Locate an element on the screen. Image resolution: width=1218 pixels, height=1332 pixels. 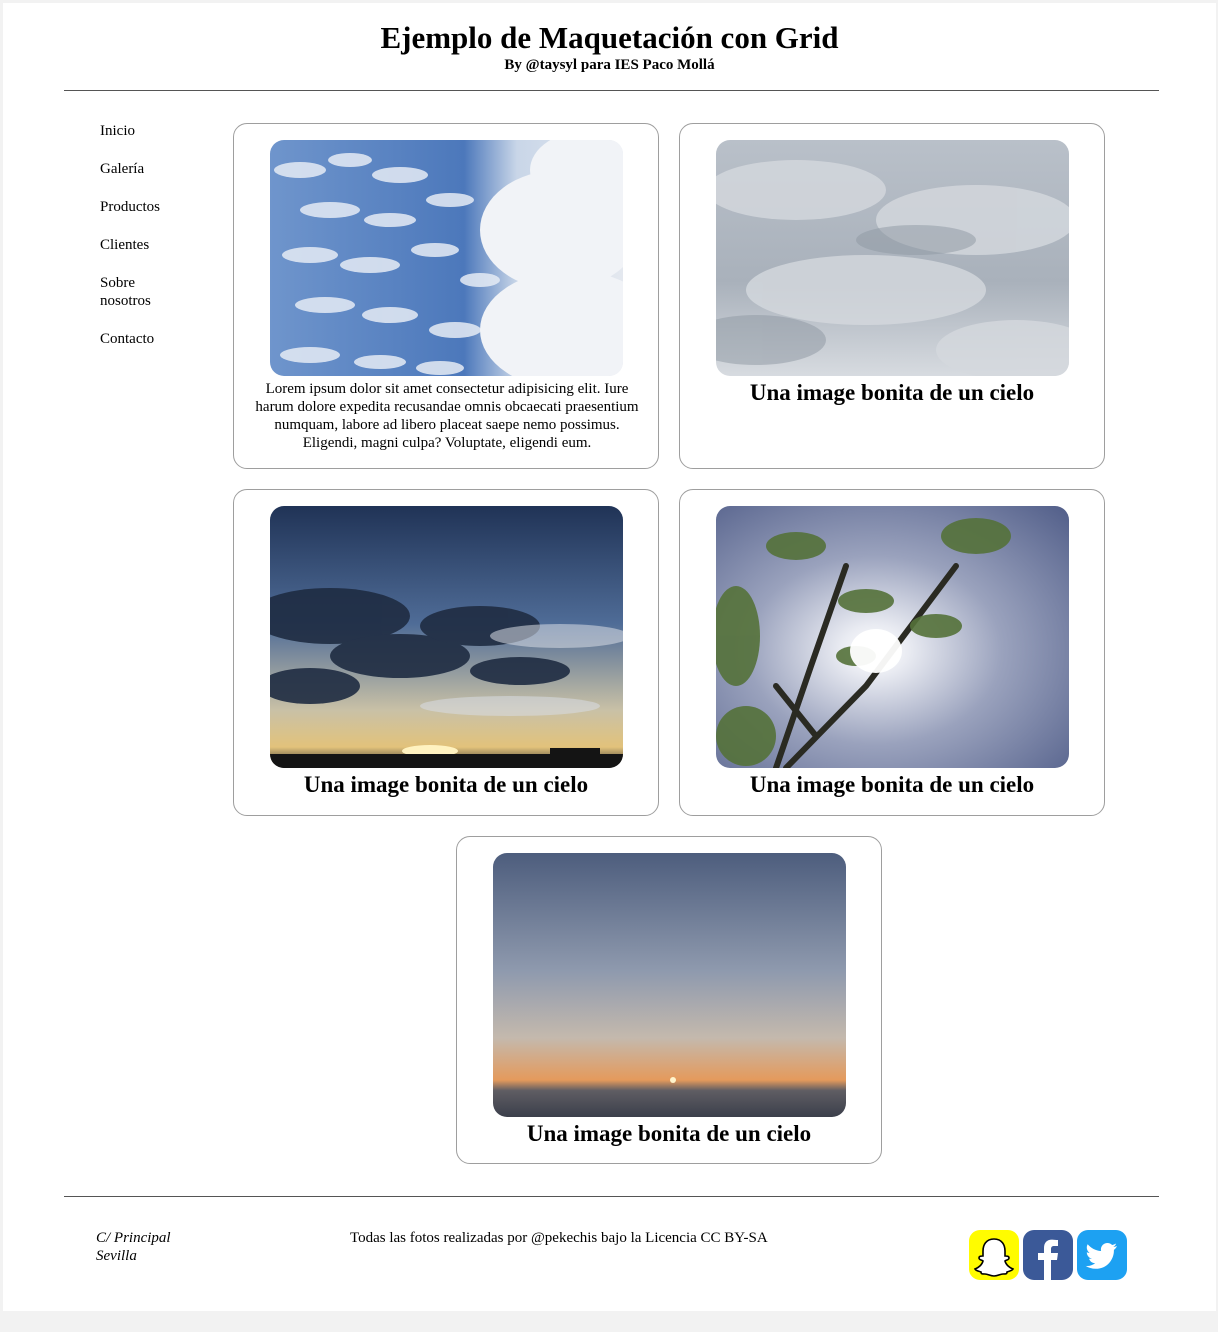
overcast-sky-photo is located at coordinates (892, 258).